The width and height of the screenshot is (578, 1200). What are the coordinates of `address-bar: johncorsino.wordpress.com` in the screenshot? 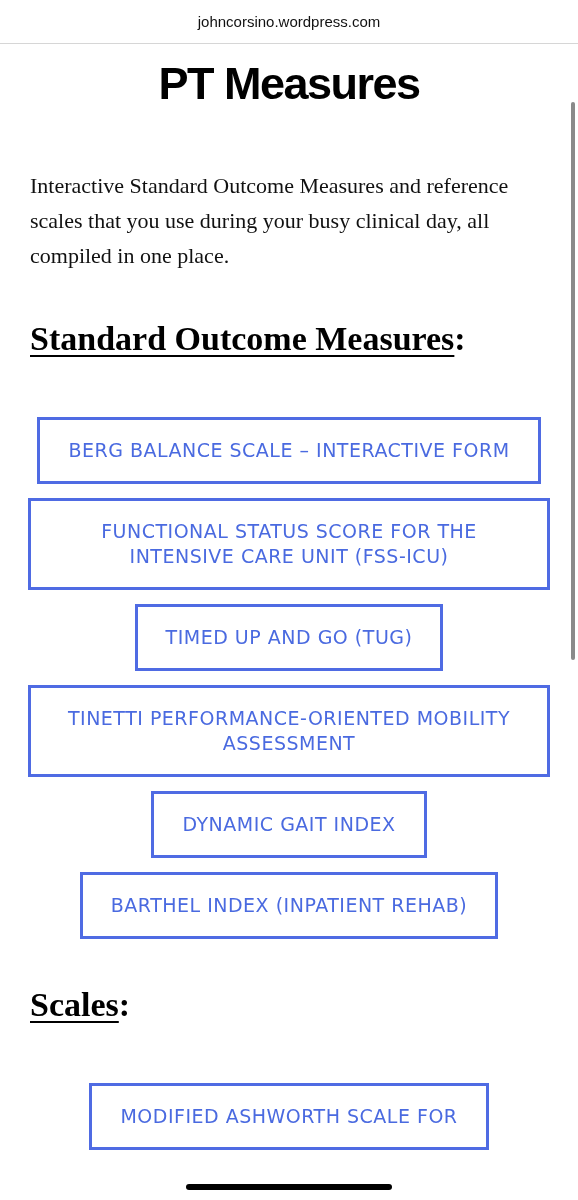 It's located at (289, 22).